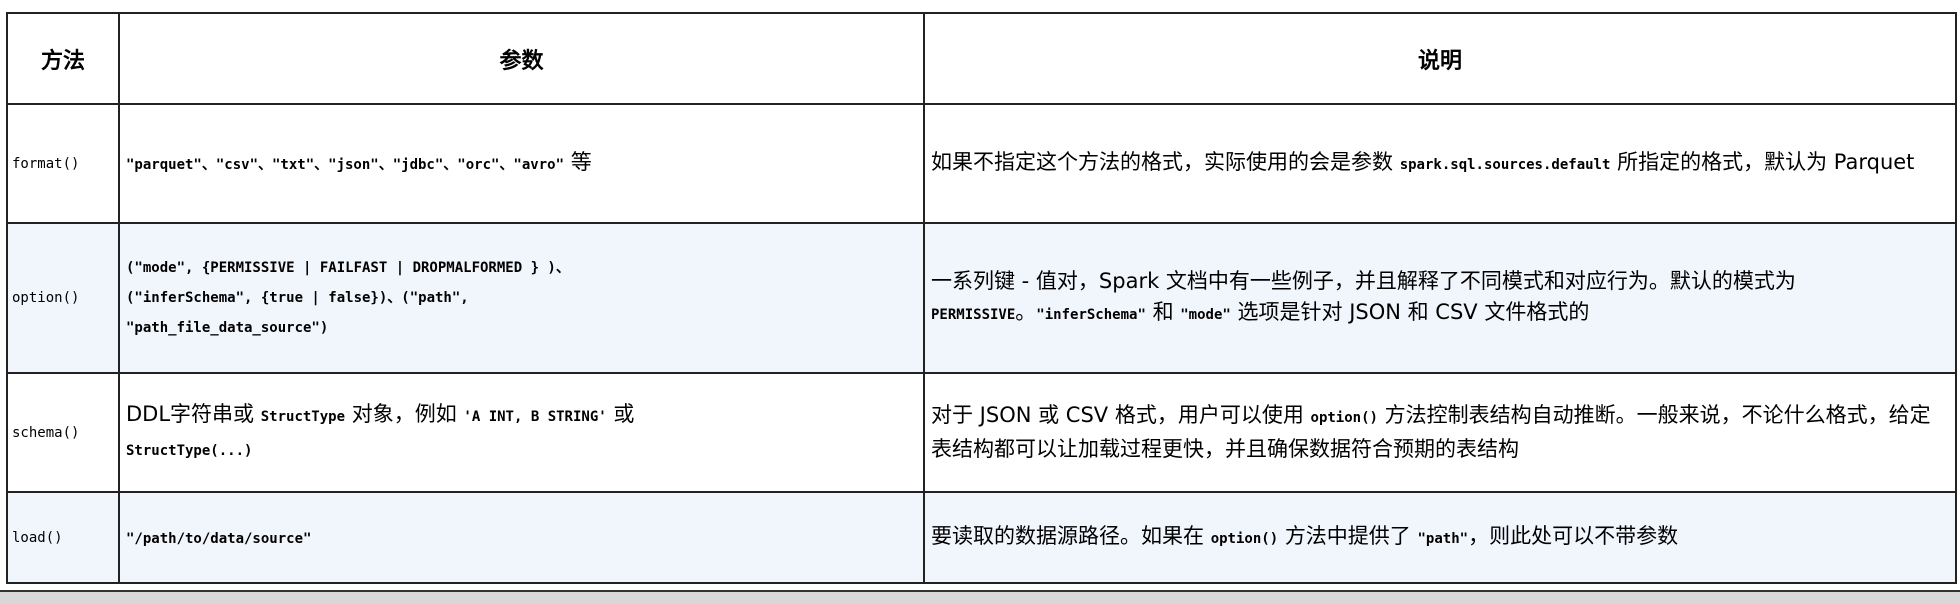 Image resolution: width=1960 pixels, height=604 pixels. Describe the element at coordinates (1026, 311) in the screenshot. I see `desc-text: 。` at that location.